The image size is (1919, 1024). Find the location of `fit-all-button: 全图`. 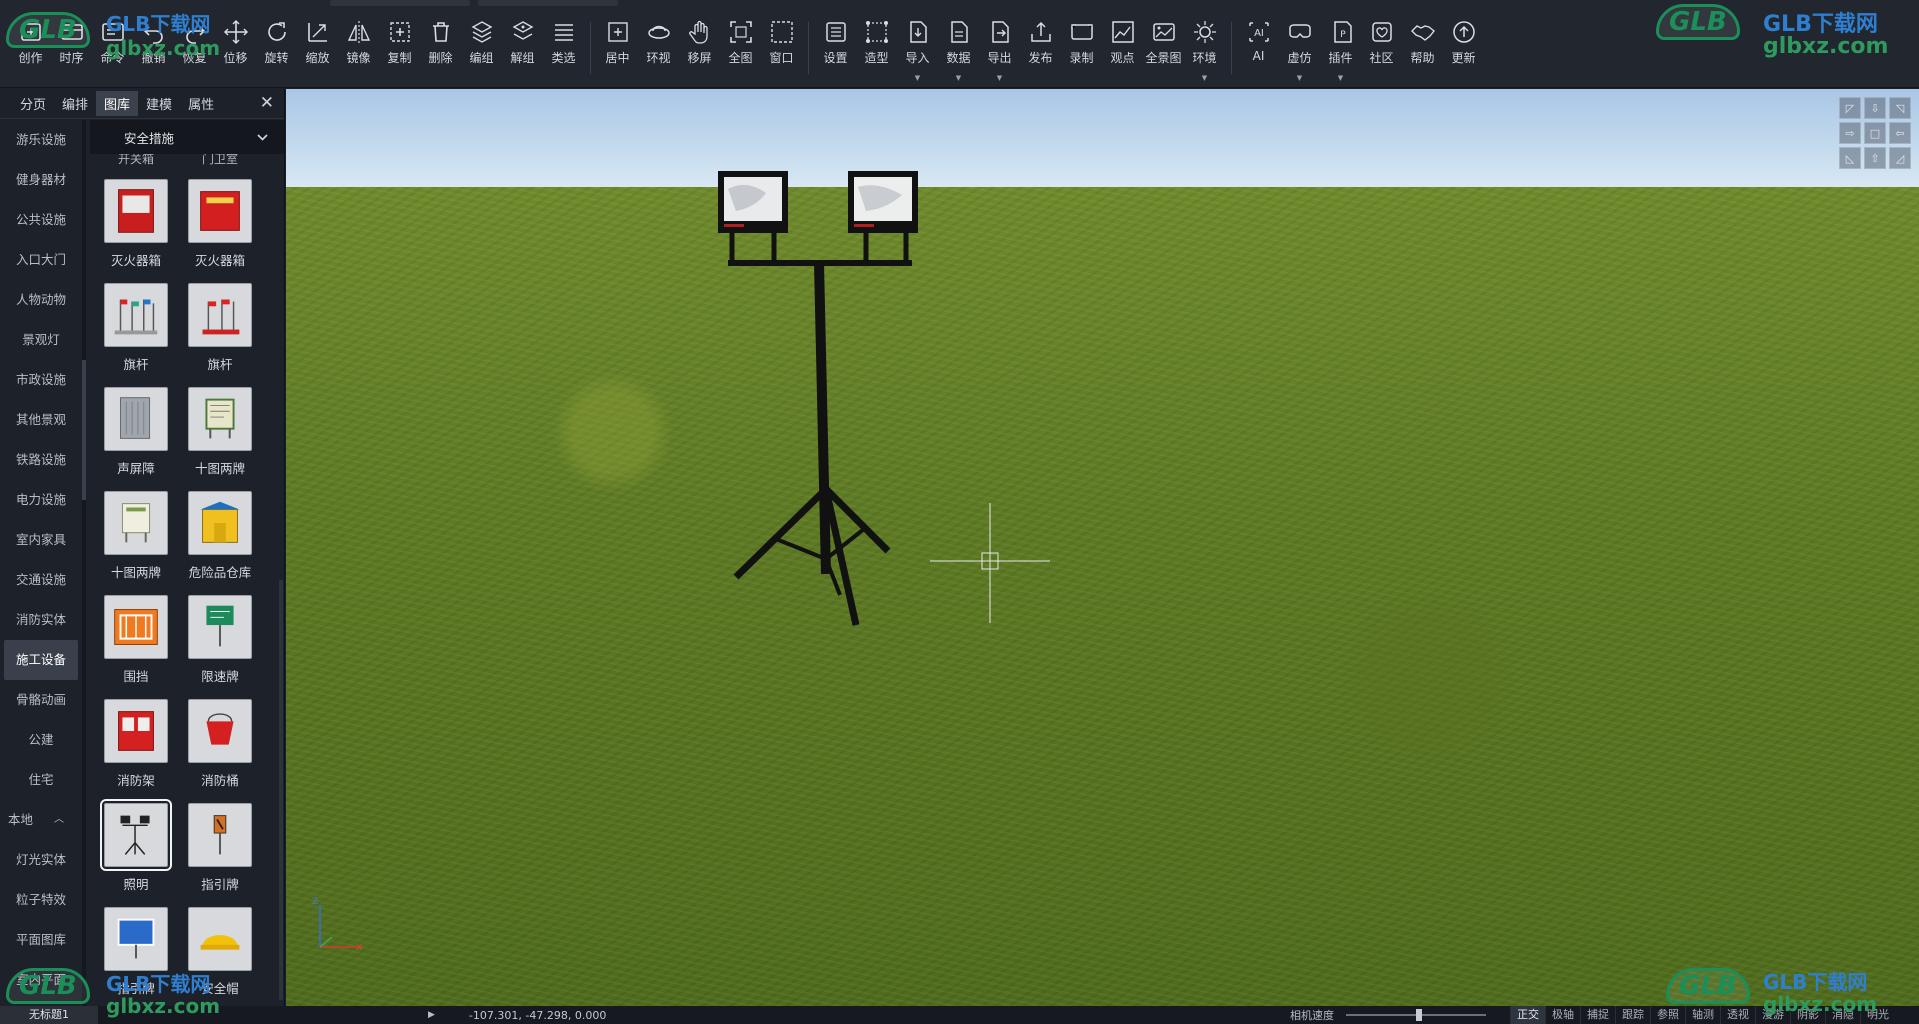

fit-all-button: 全图 is located at coordinates (740, 49).